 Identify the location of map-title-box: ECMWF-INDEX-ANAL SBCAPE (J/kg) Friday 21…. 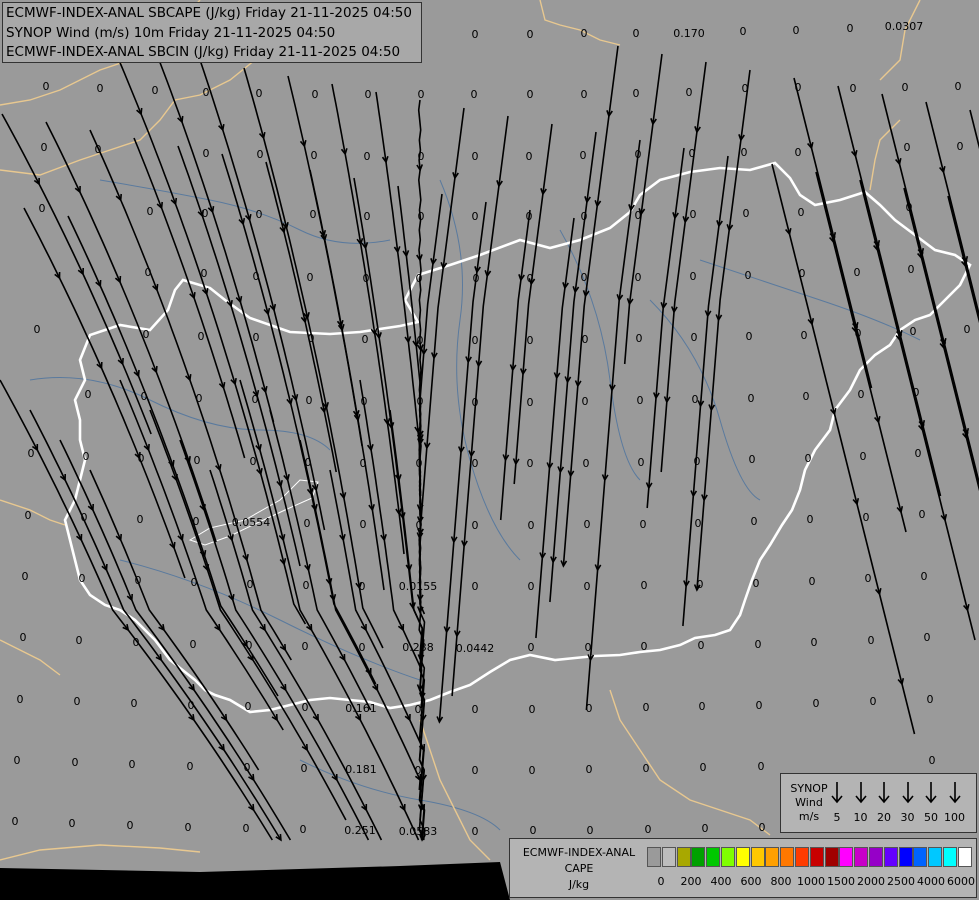
(212, 32).